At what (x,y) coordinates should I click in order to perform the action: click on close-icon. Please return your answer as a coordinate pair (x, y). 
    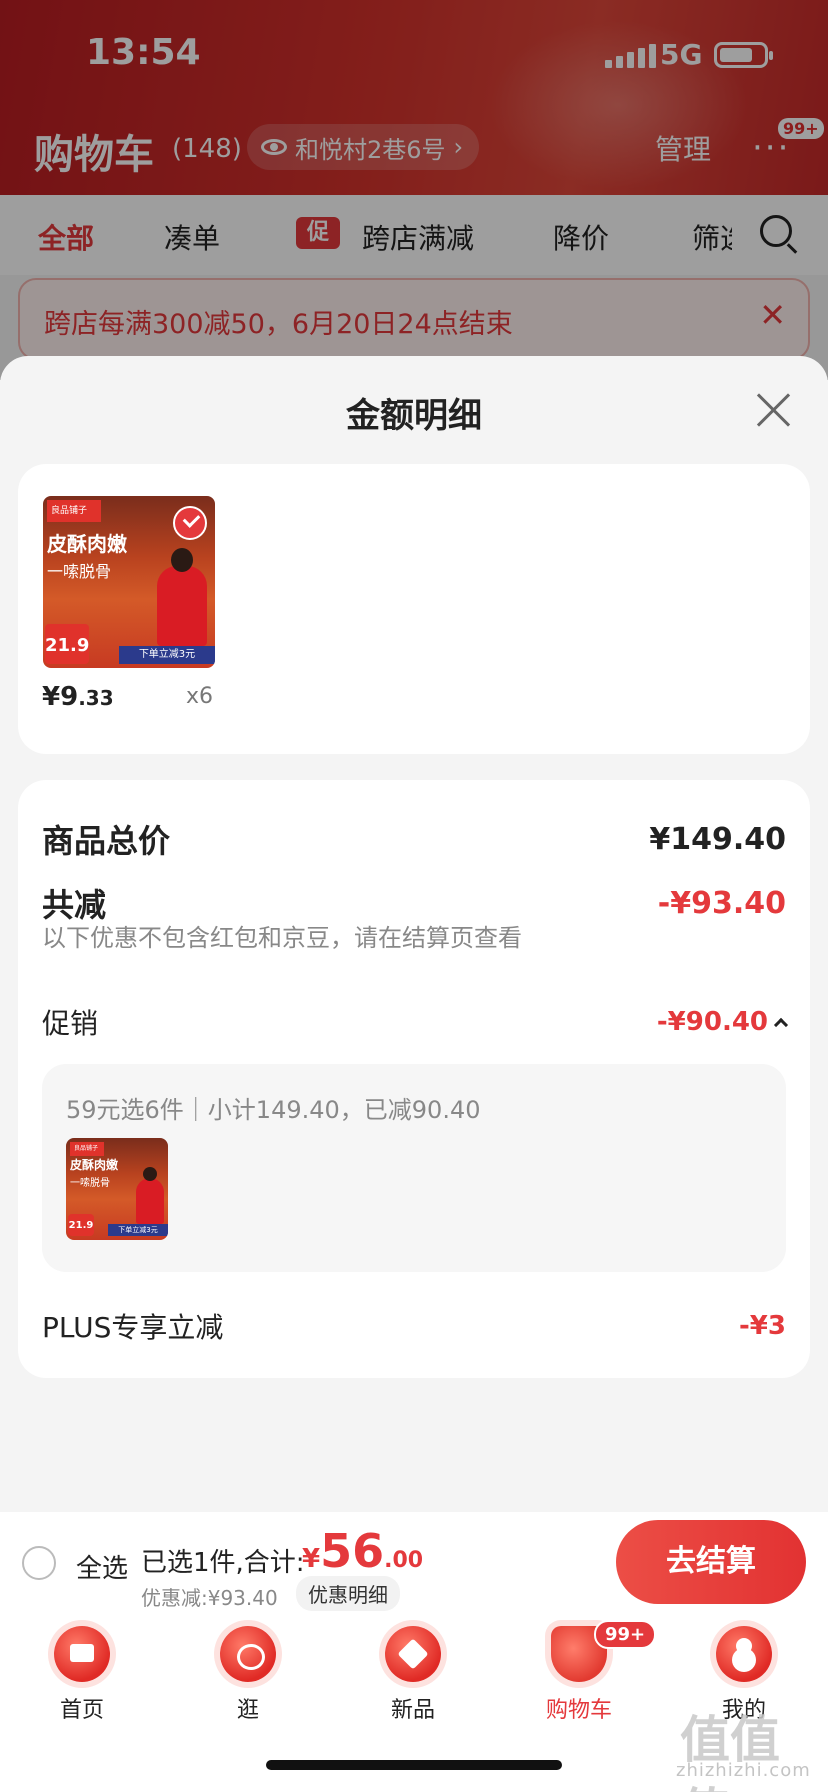
    Looking at the image, I should click on (774, 410).